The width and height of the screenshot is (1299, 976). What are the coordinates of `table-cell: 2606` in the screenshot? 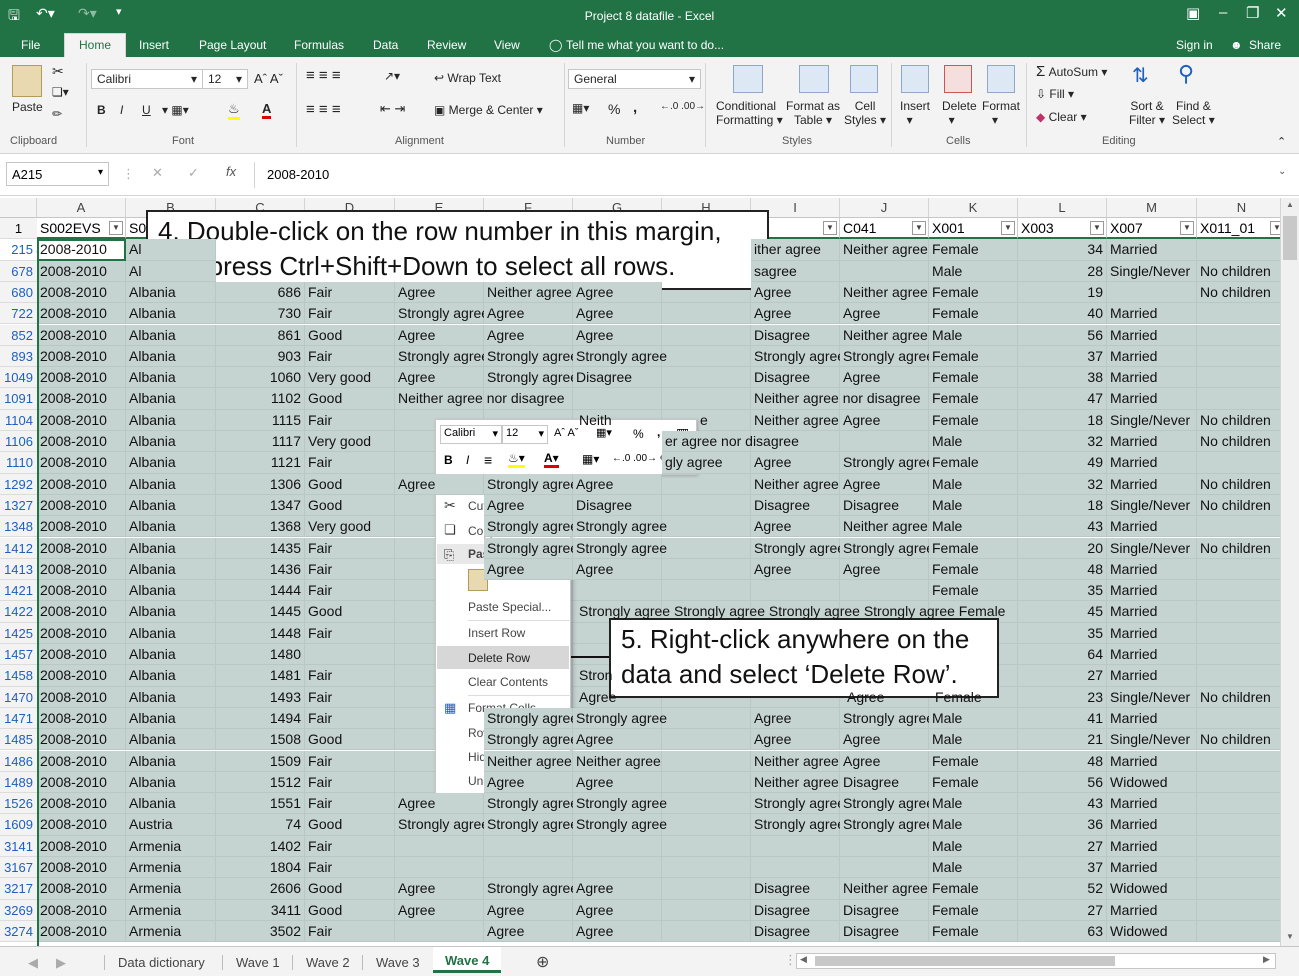 It's located at (260, 889).